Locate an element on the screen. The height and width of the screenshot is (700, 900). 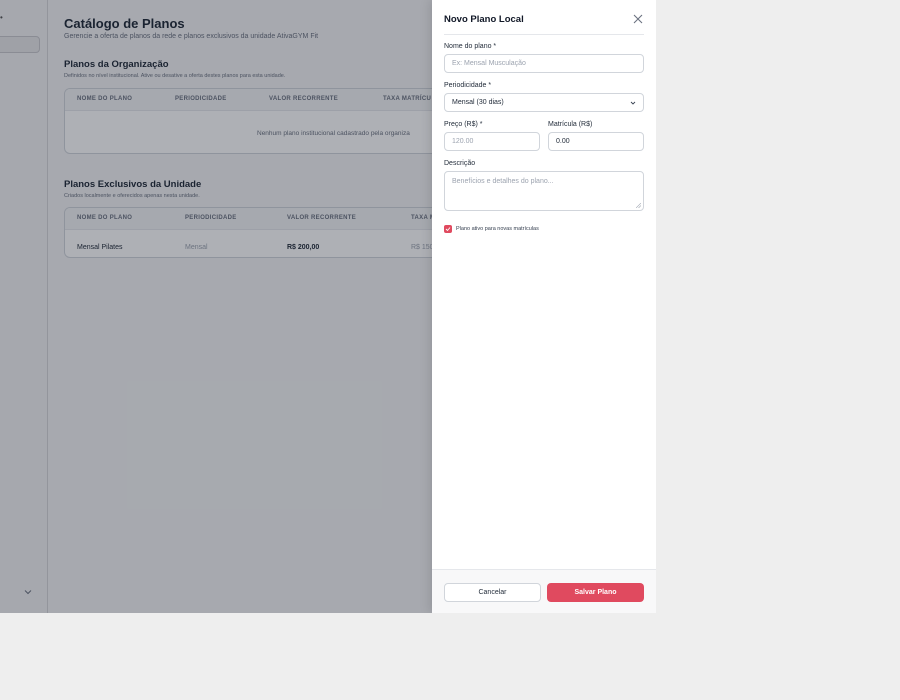
active-plan-checkbox is located at coordinates (448, 229).